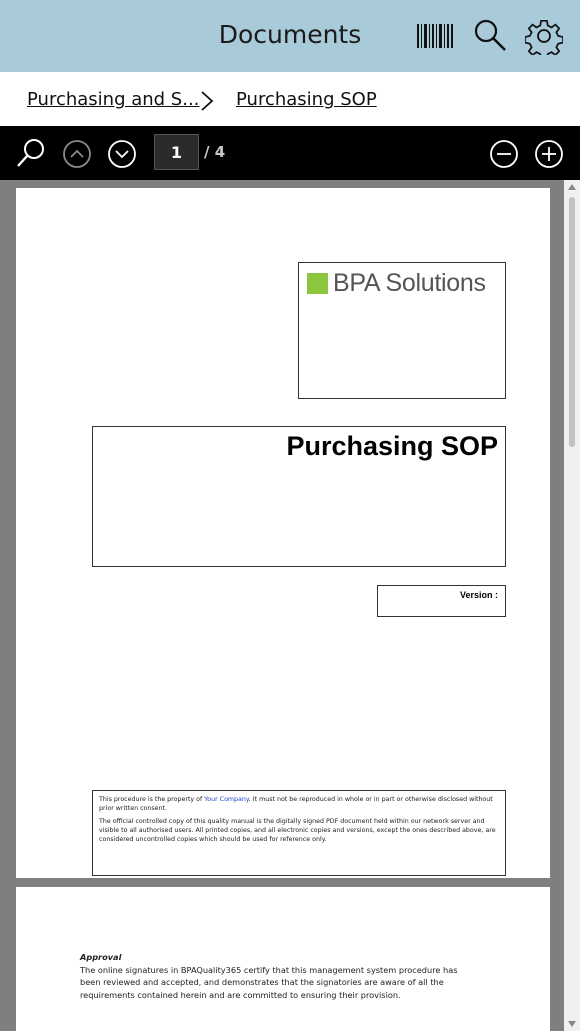 This screenshot has height=1031, width=580. What do you see at coordinates (441, 601) in the screenshot?
I see `version-box: Version :` at bounding box center [441, 601].